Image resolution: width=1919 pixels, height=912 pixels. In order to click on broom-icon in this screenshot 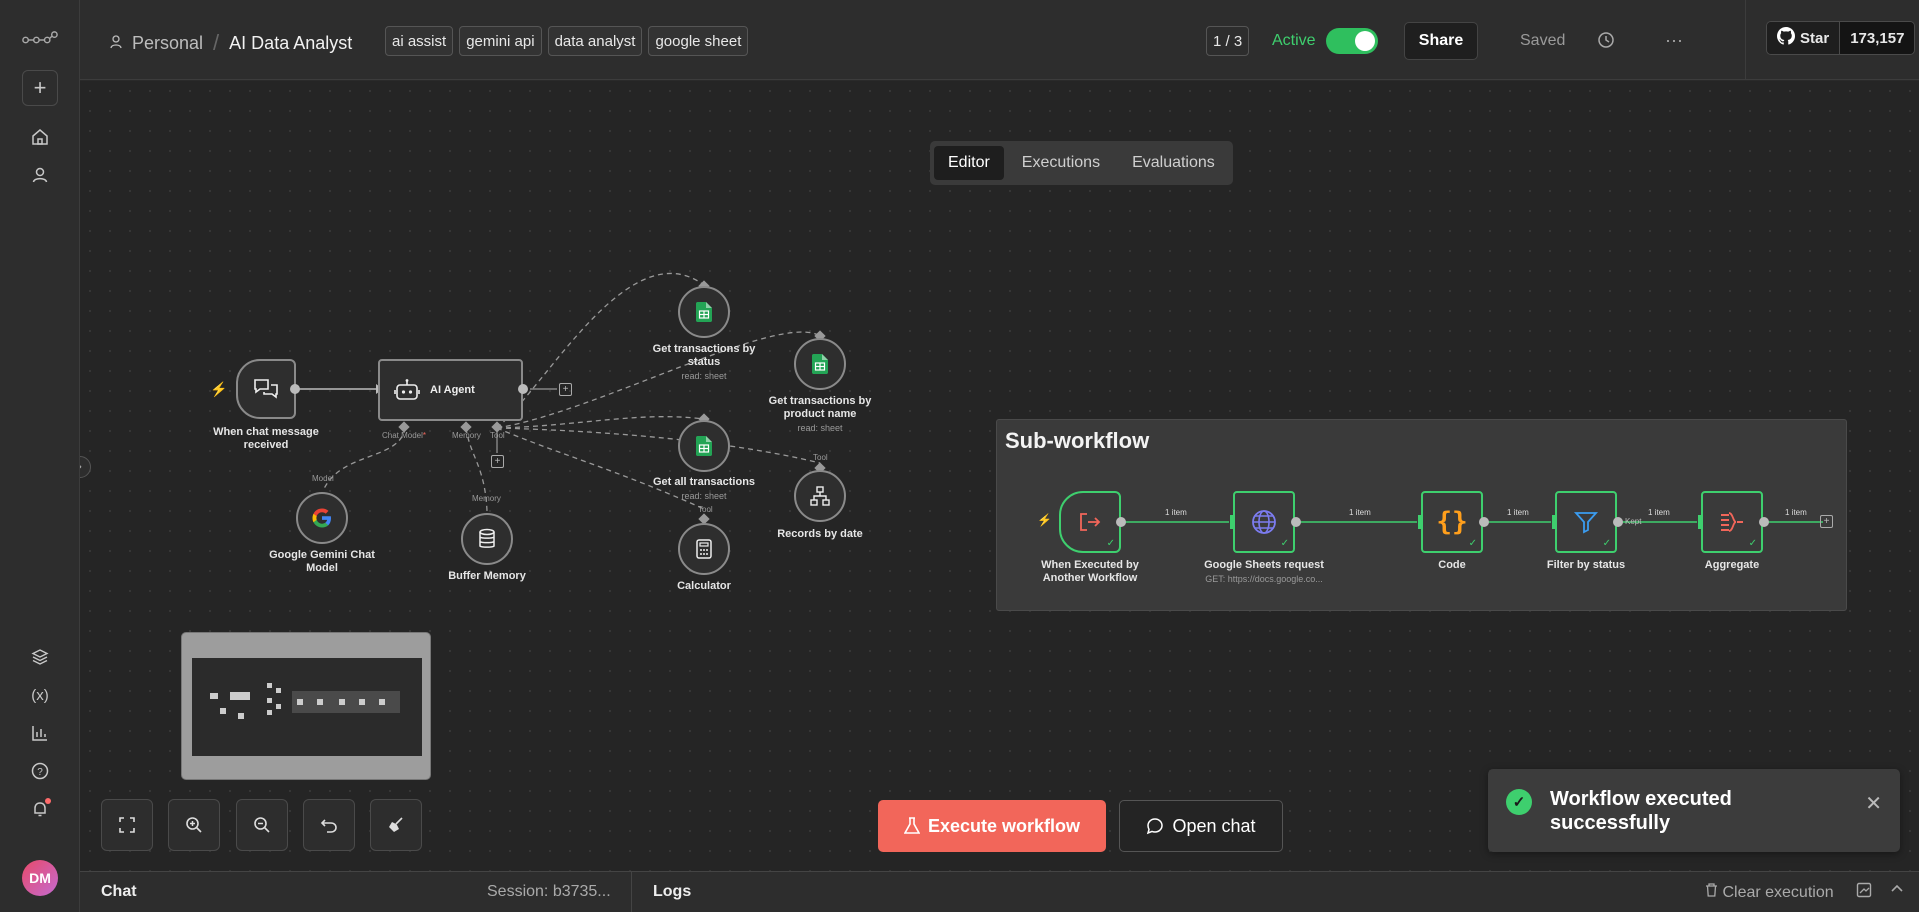, I will do `click(396, 824)`.